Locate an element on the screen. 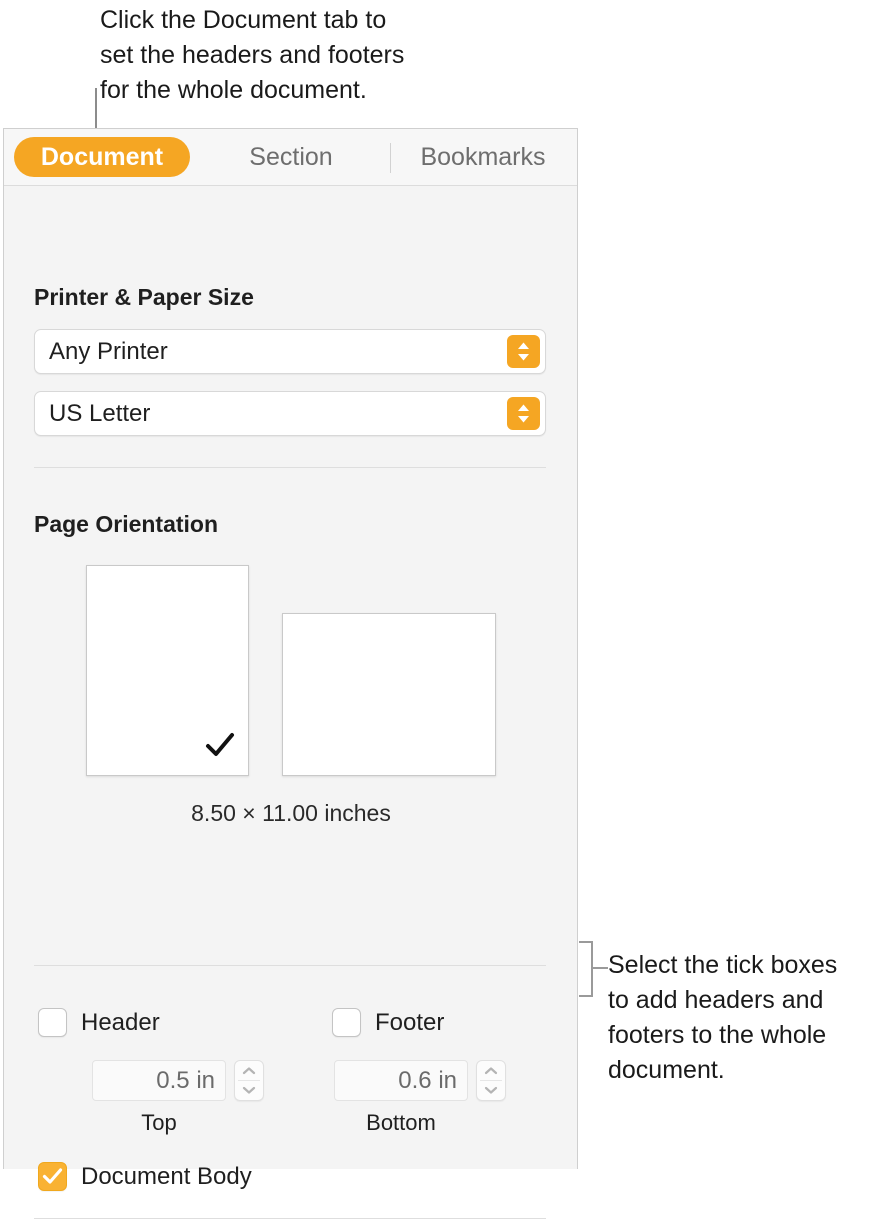  top-margin-caption: Top is located at coordinates (159, 1122).